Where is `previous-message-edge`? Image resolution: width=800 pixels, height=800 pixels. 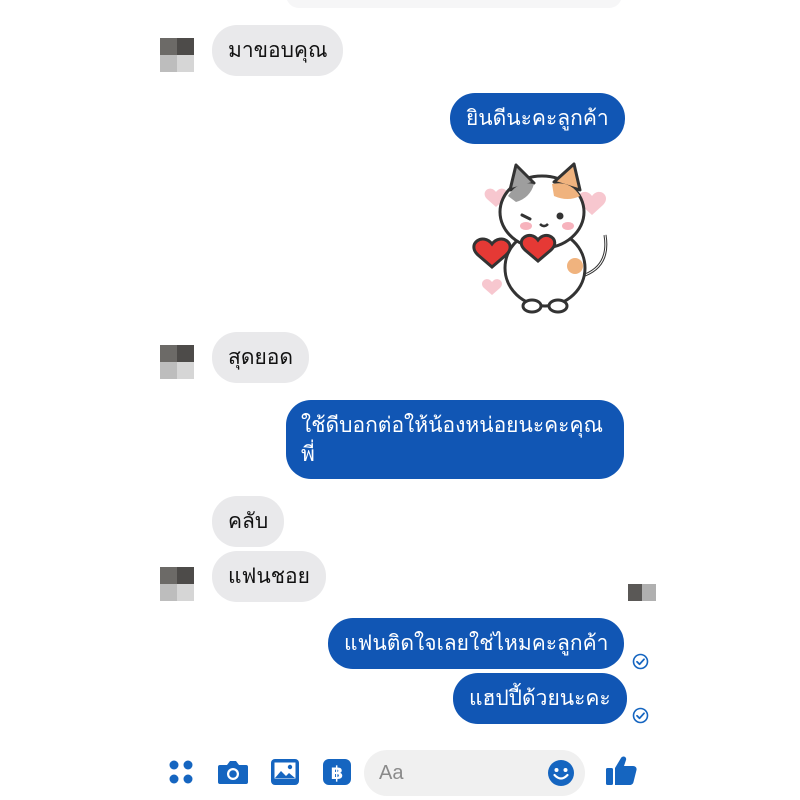
previous-message-edge is located at coordinates (454, 4).